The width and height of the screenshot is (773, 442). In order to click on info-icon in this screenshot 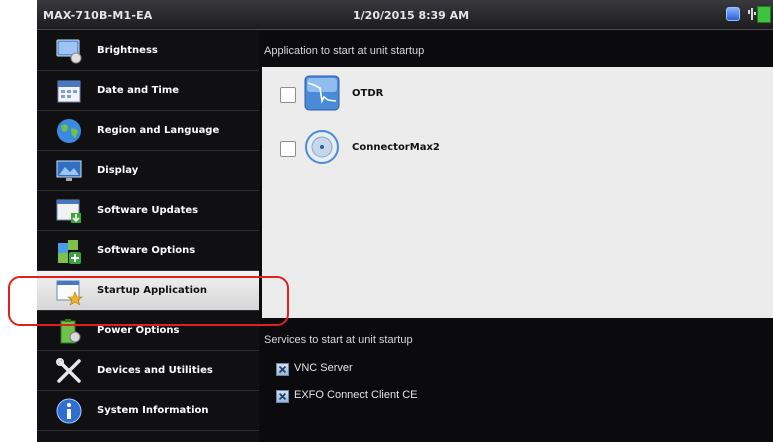, I will do `click(69, 411)`.